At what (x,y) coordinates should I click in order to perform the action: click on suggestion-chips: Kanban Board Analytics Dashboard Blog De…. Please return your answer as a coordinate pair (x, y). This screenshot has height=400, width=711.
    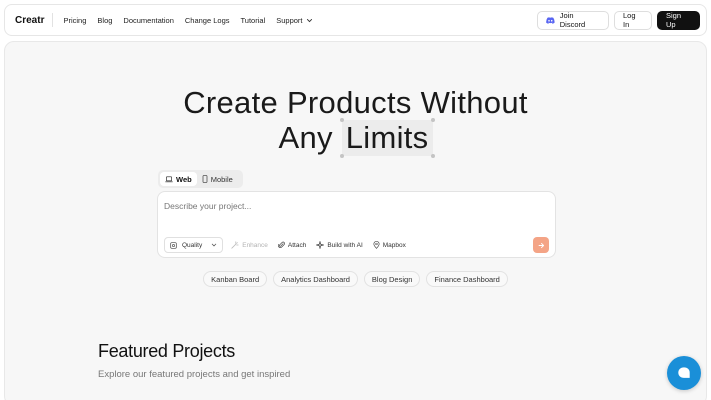
    Looking at the image, I should click on (355, 279).